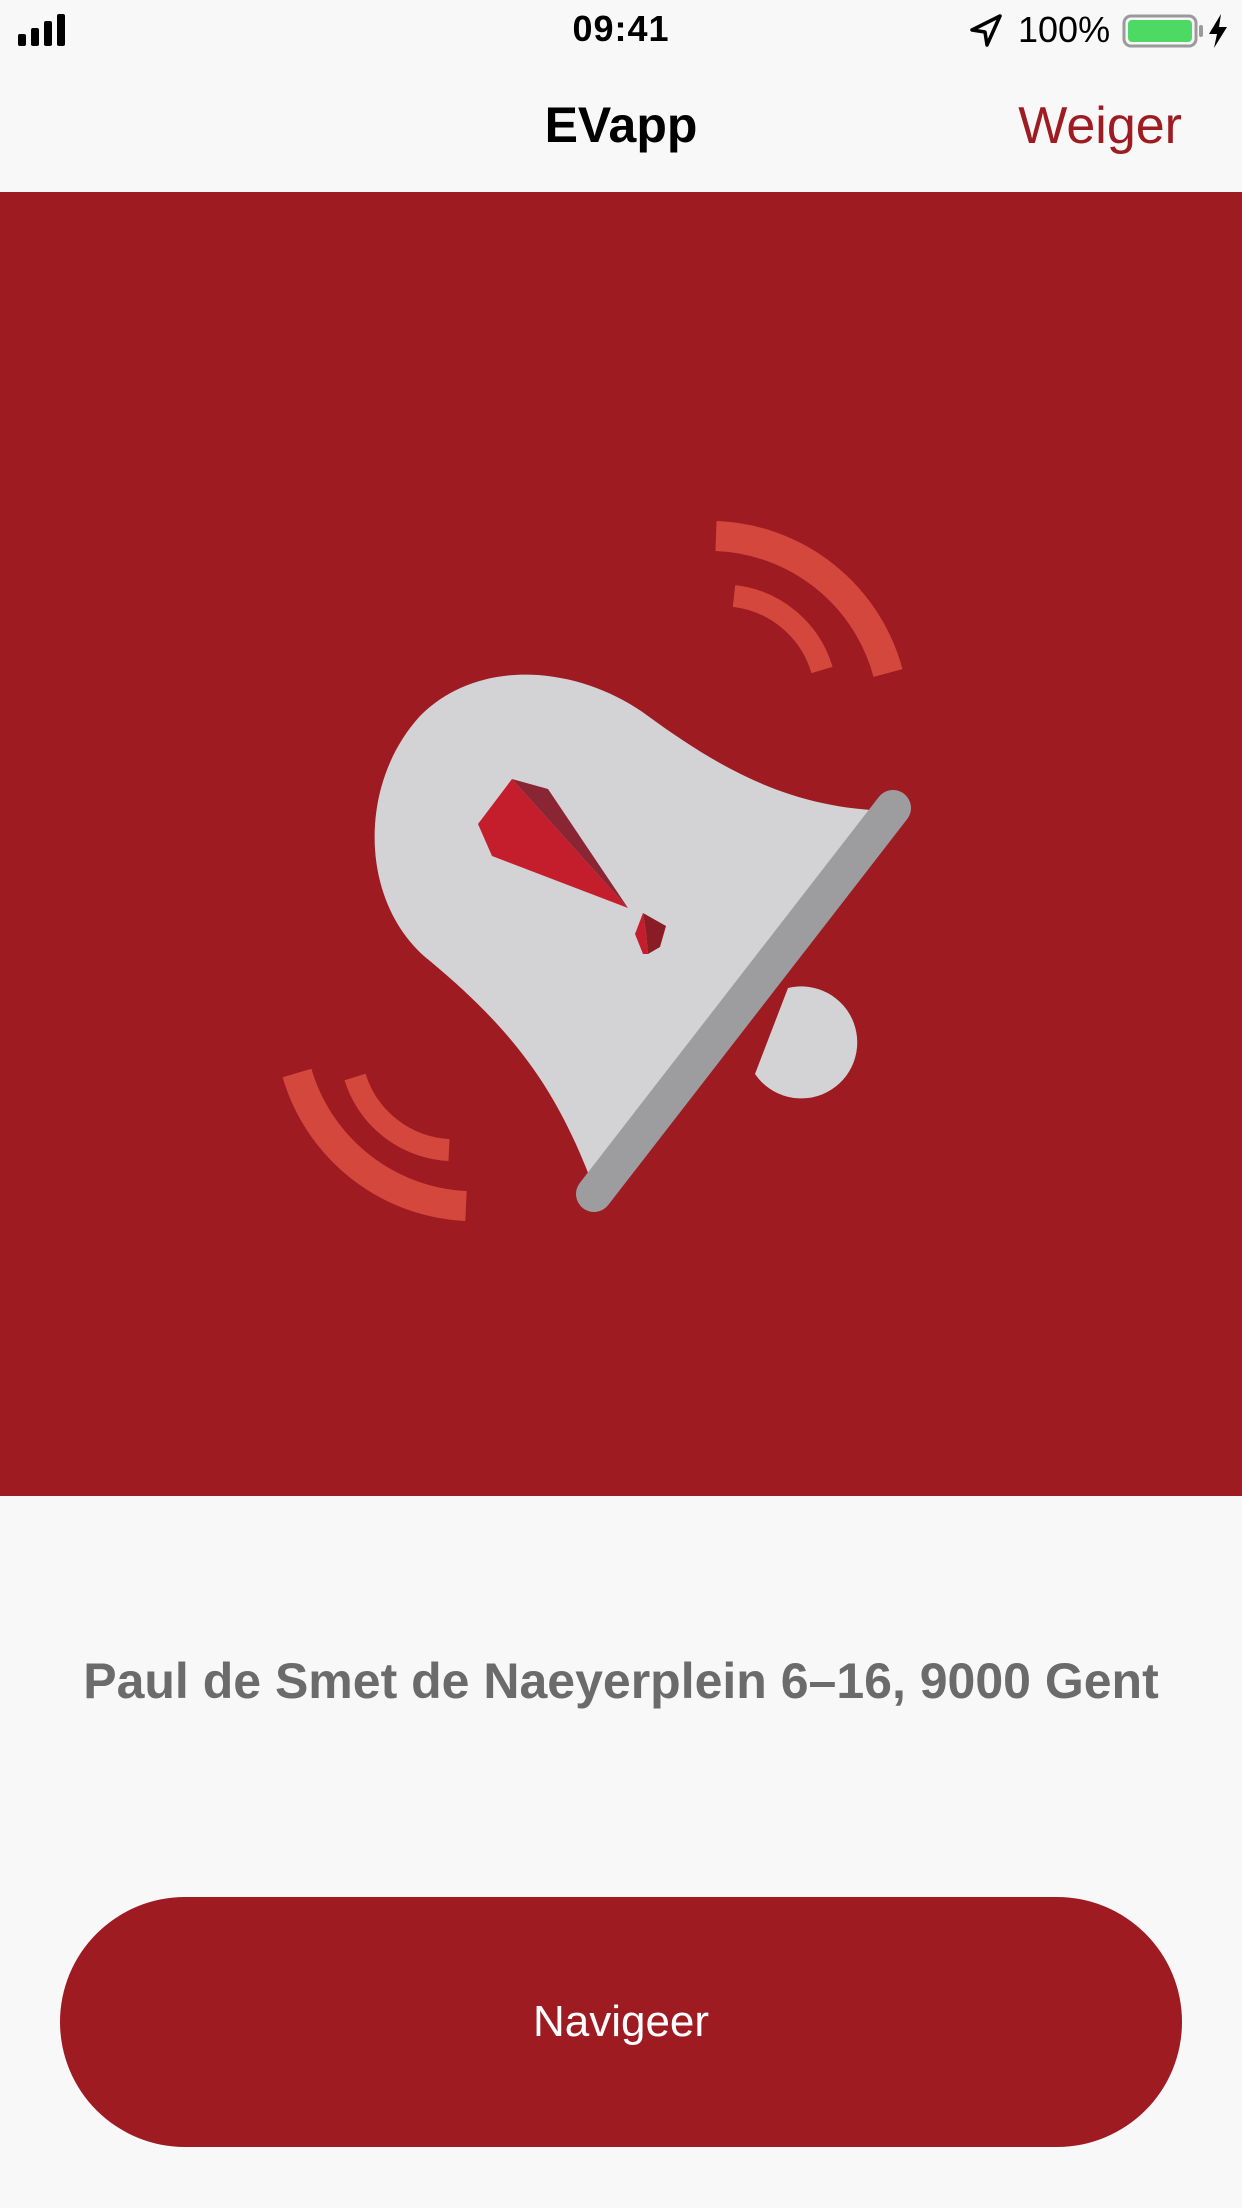  I want to click on navigate-button: Navigeer, so click(621, 2022).